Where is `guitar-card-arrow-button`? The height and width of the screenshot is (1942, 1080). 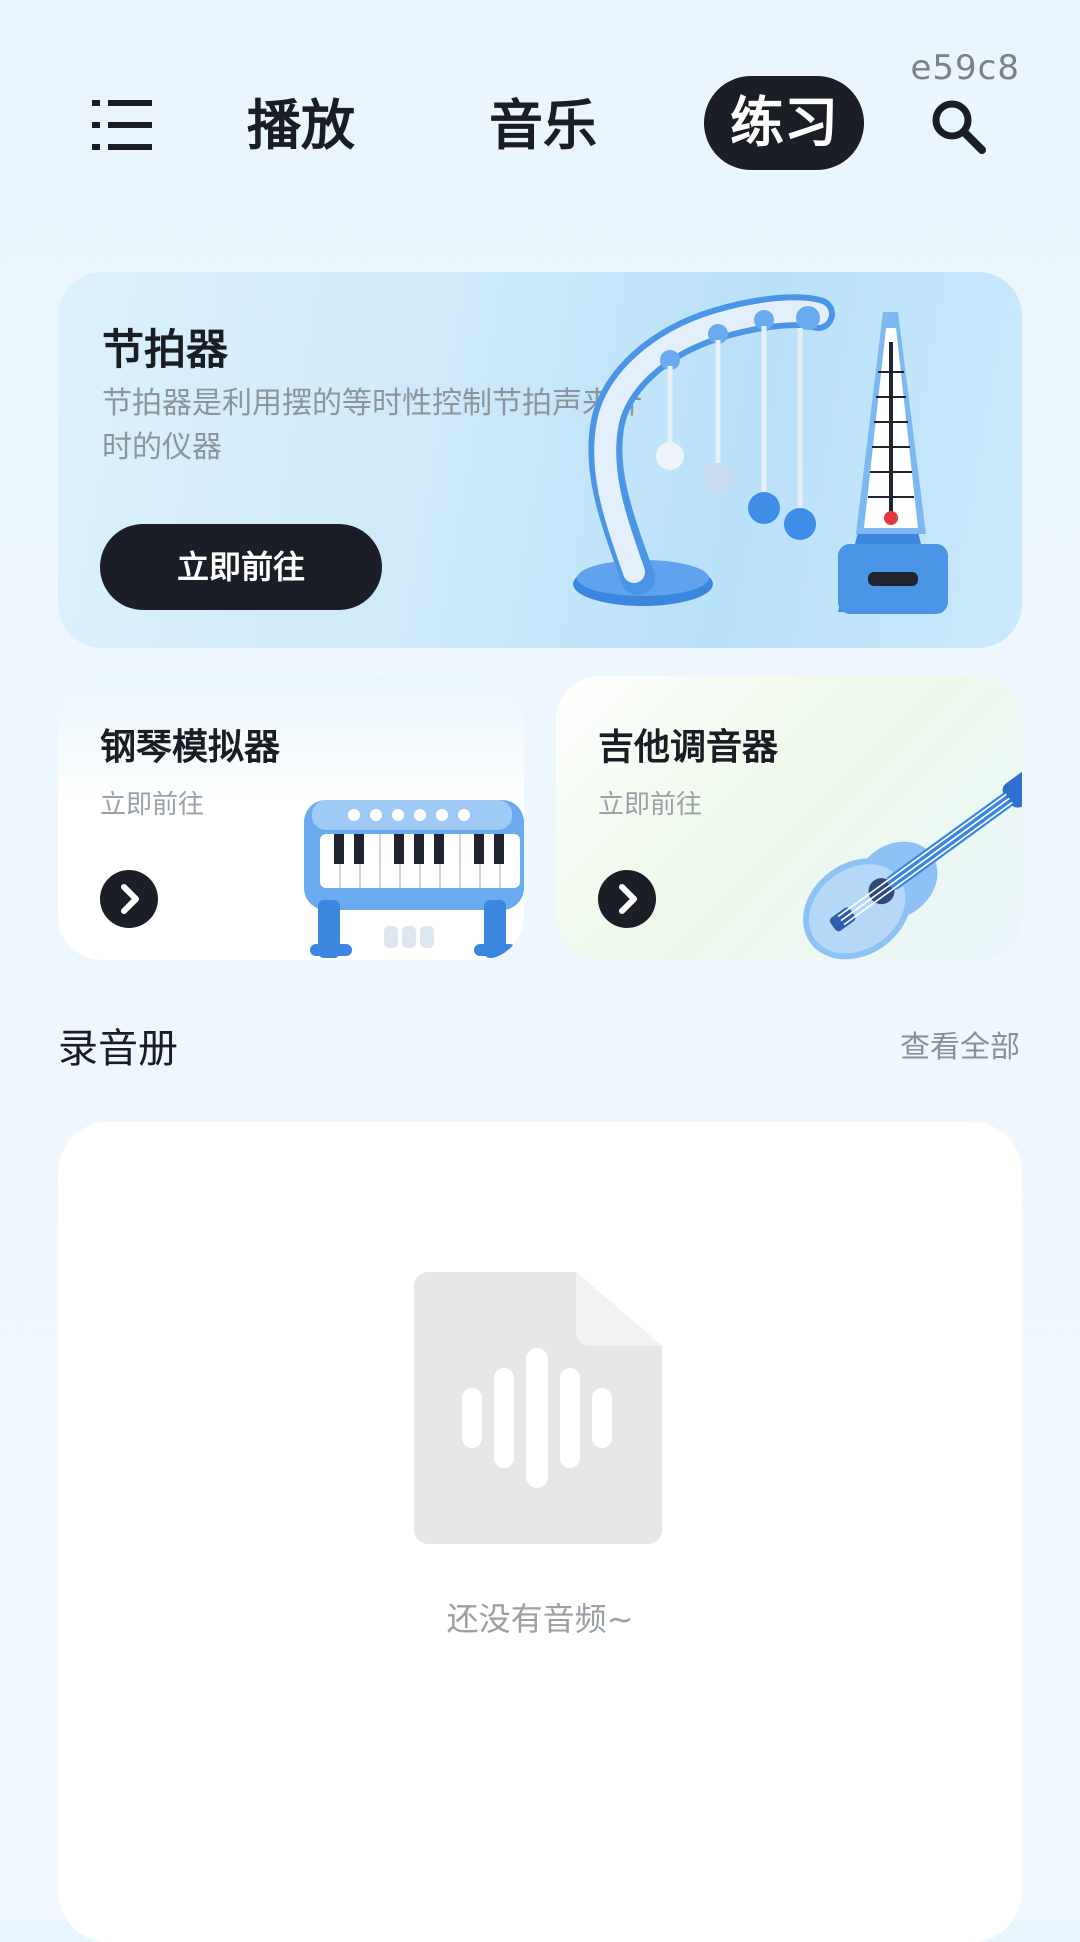
guitar-card-arrow-button is located at coordinates (627, 899).